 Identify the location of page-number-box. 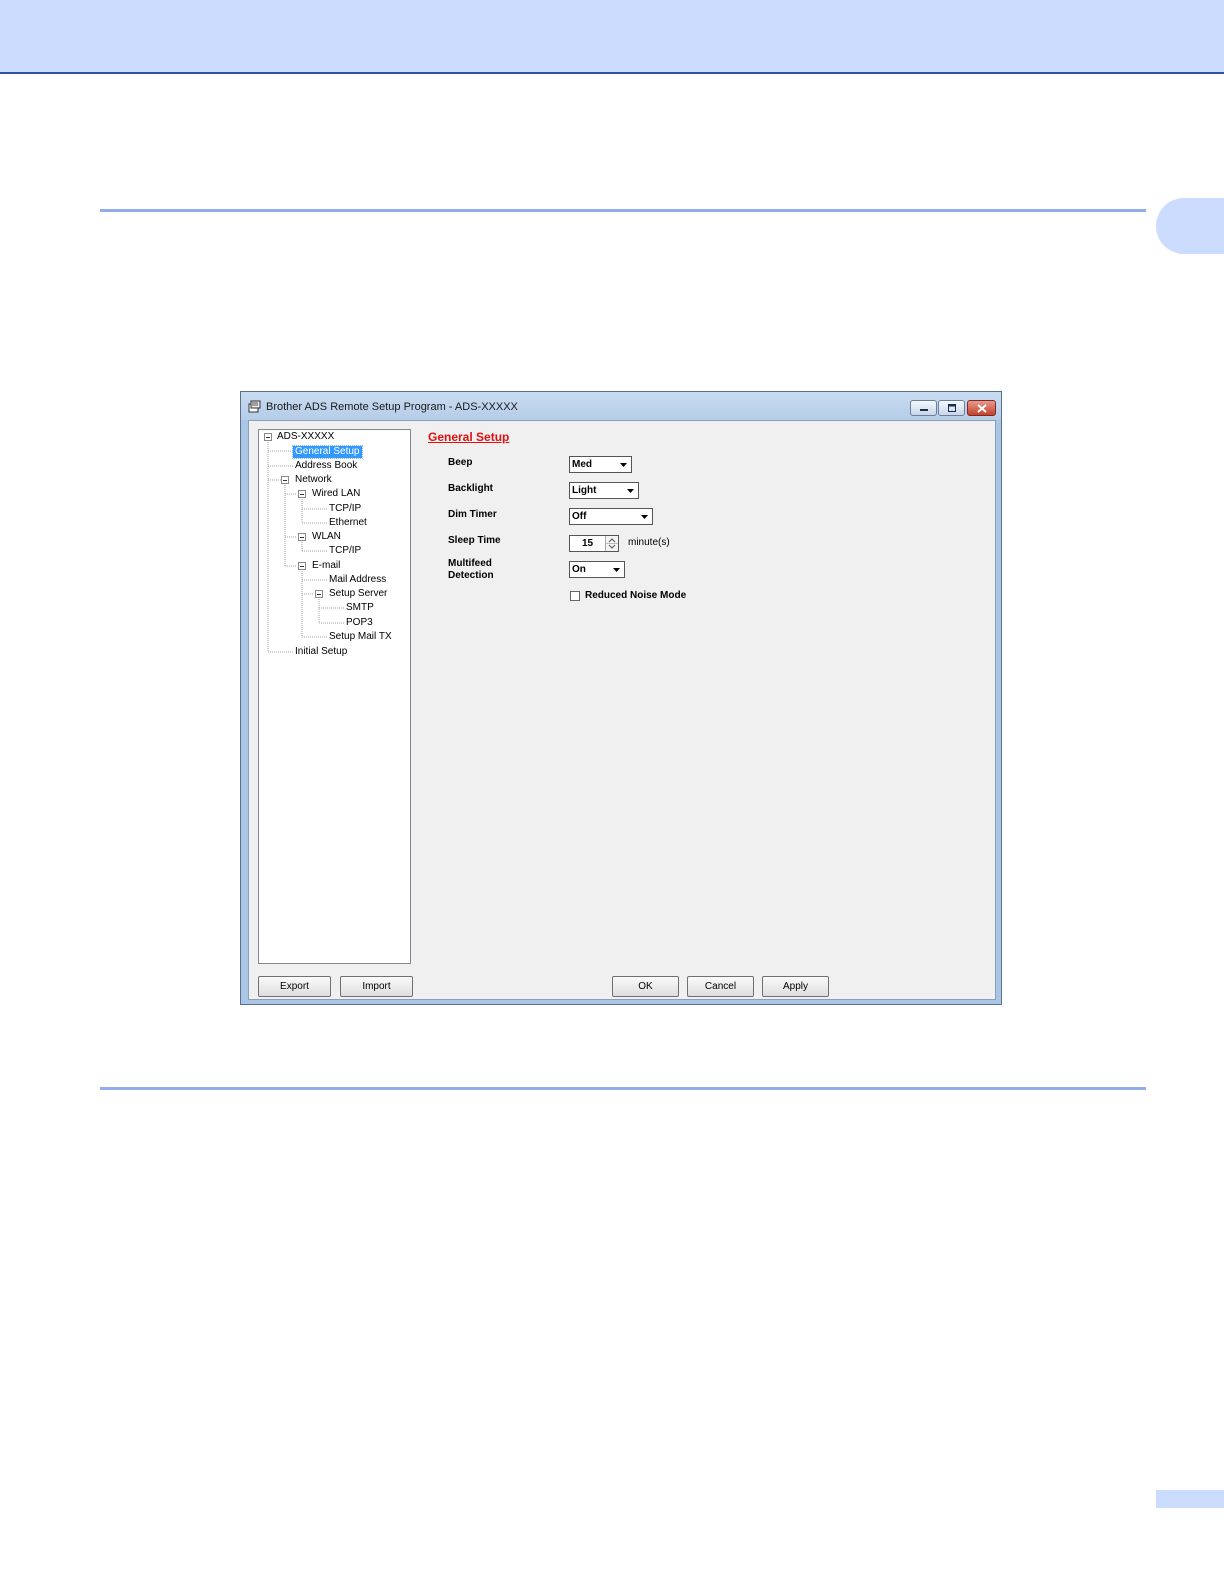
(1190, 1499).